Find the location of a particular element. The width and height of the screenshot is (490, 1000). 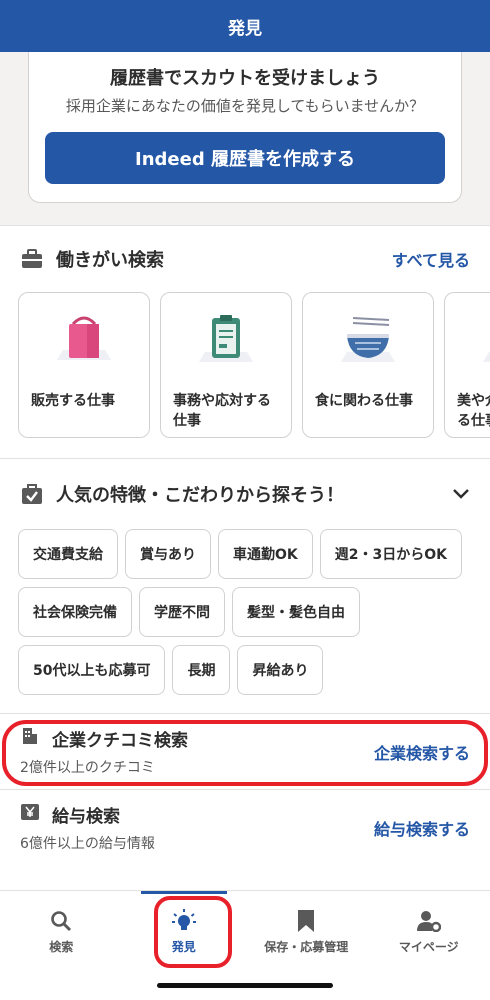

tab-label: 保存・応募管理 is located at coordinates (306, 946).